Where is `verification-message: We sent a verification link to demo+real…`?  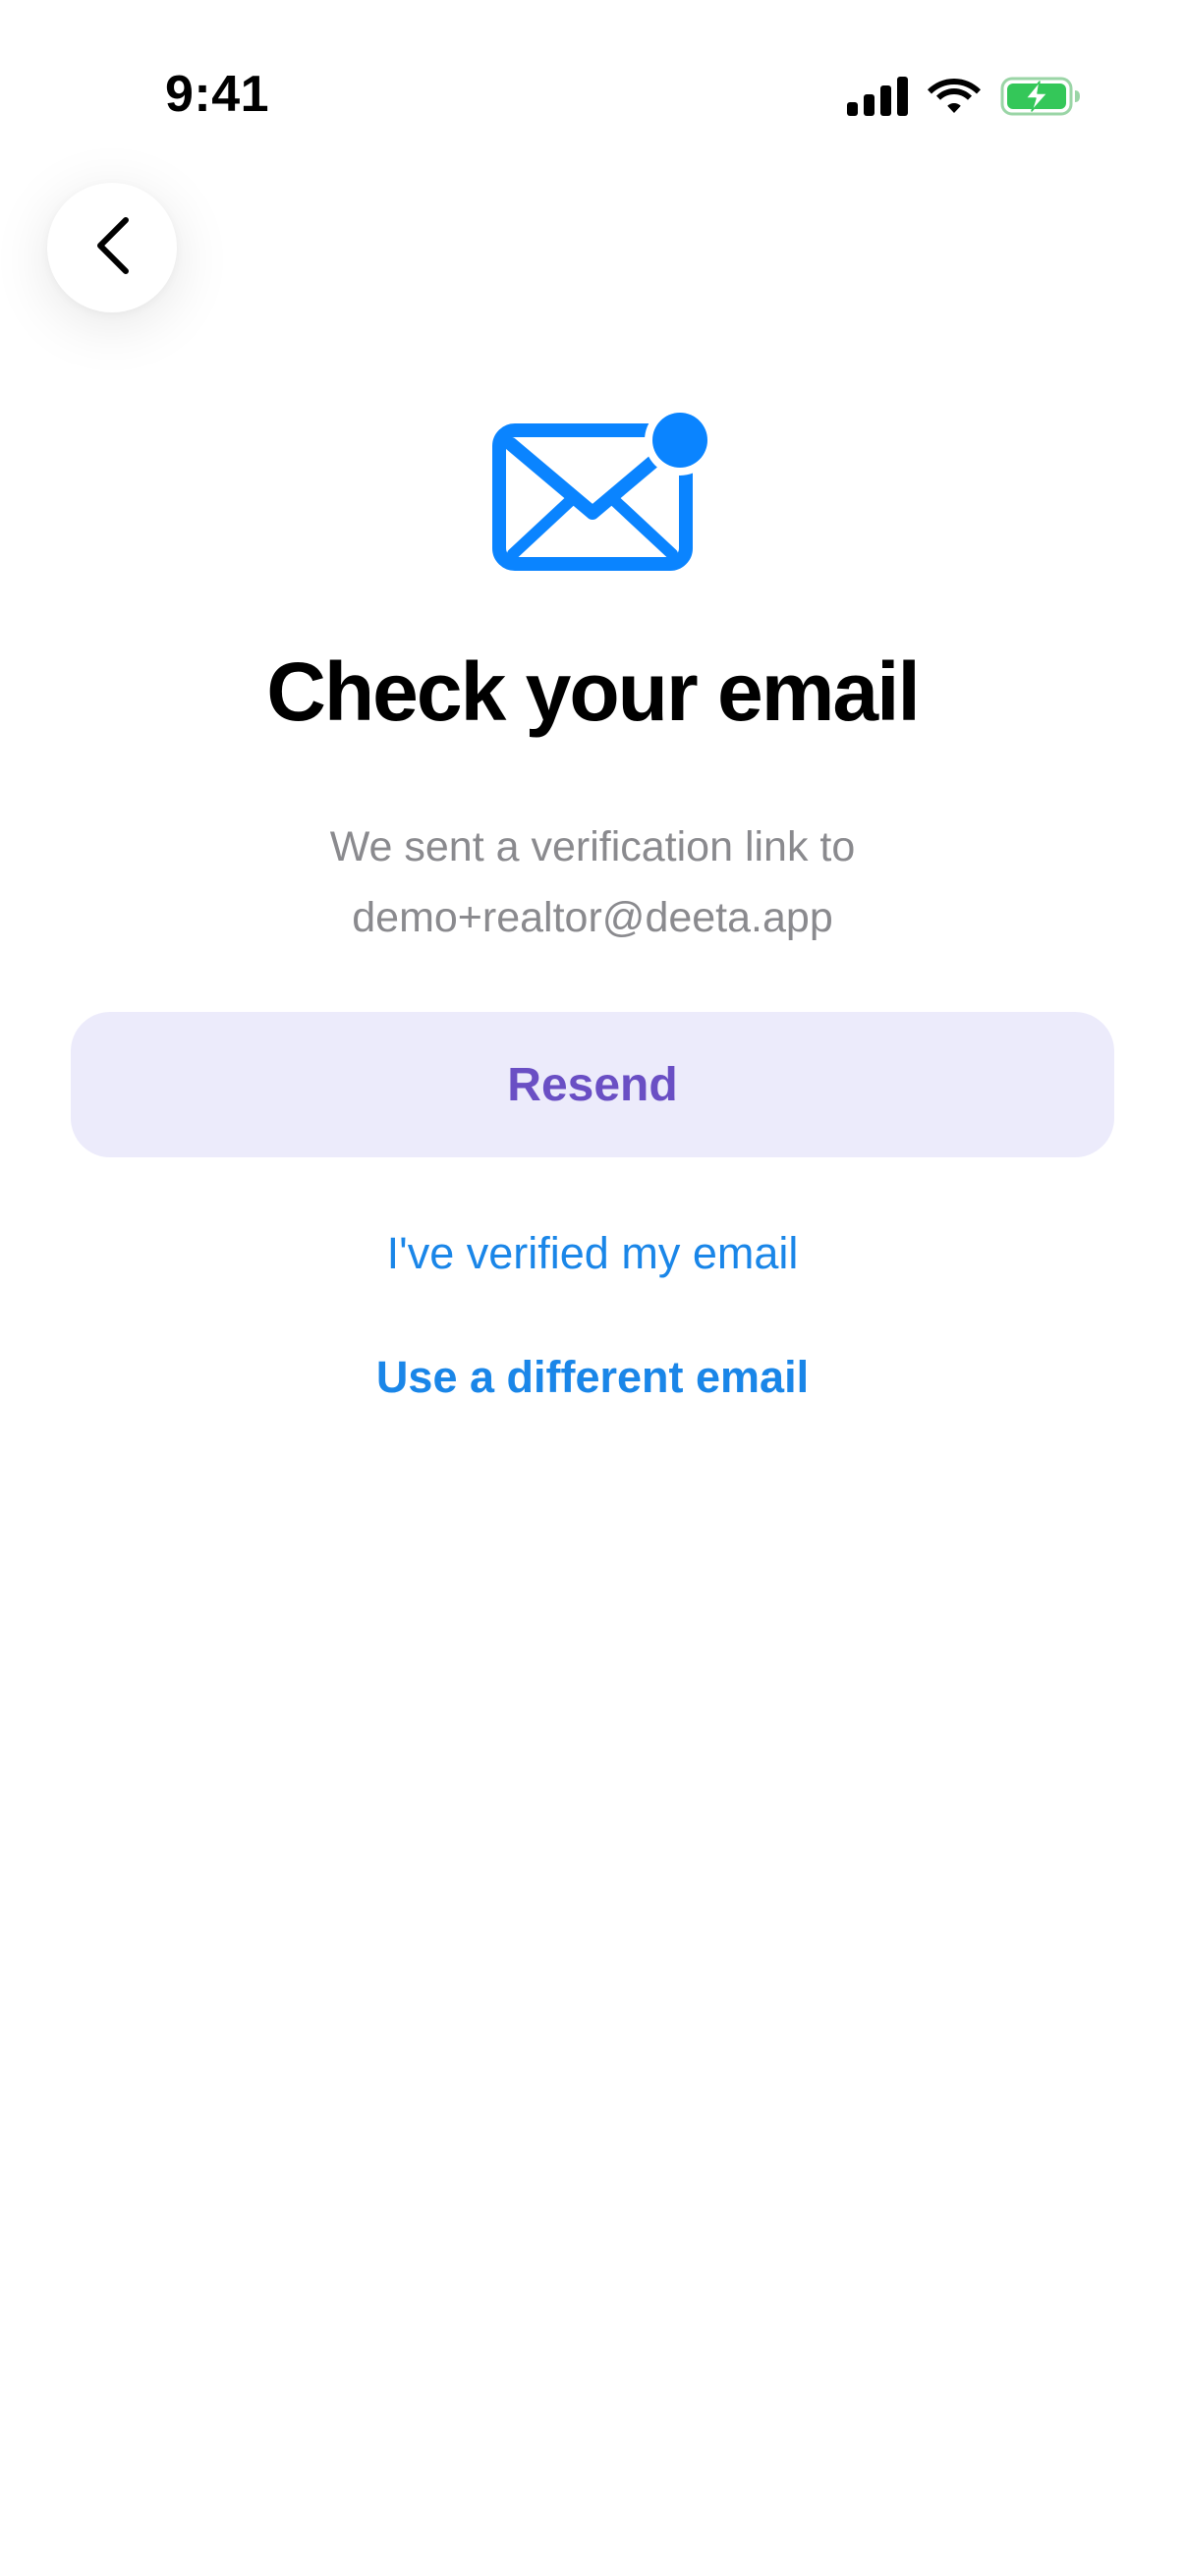
verification-message: We sent a verification link to demo+real… is located at coordinates (592, 882).